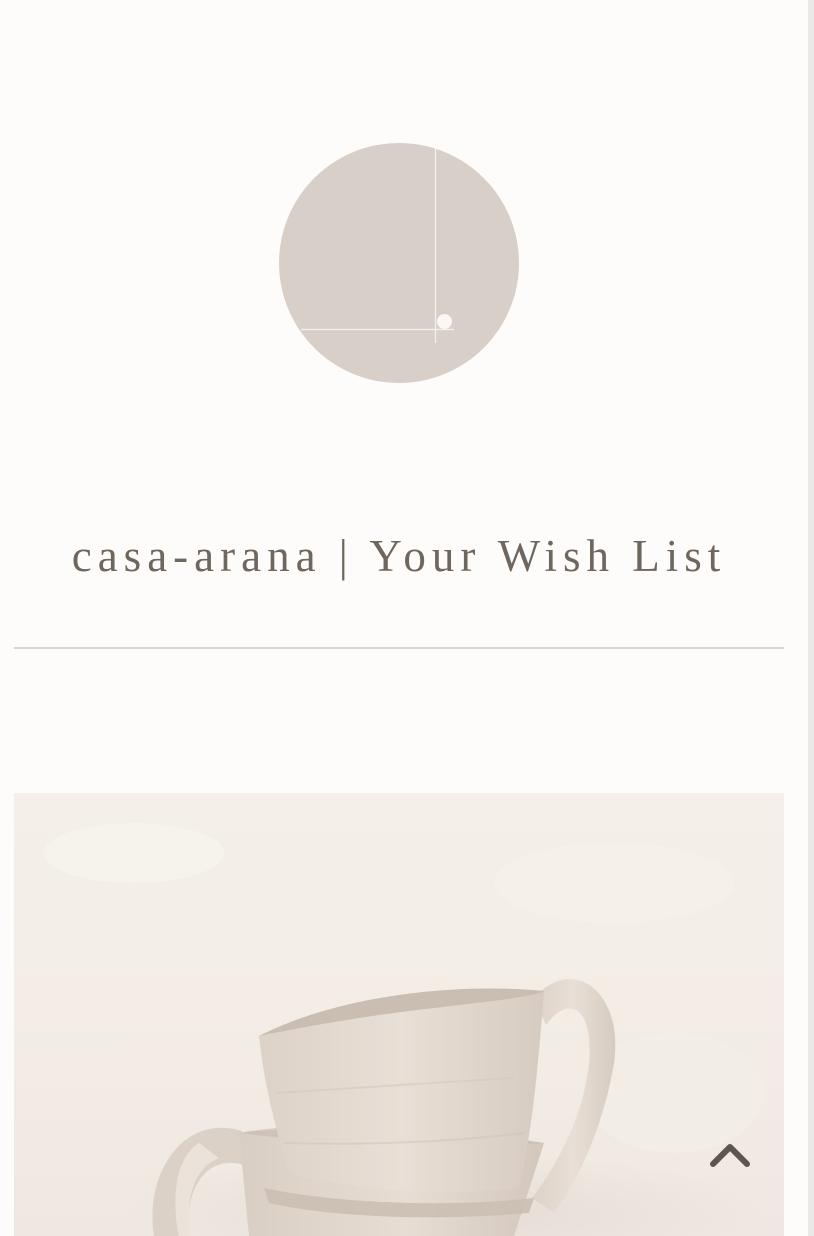 The width and height of the screenshot is (814, 1236). I want to click on divider, so click(399, 648).